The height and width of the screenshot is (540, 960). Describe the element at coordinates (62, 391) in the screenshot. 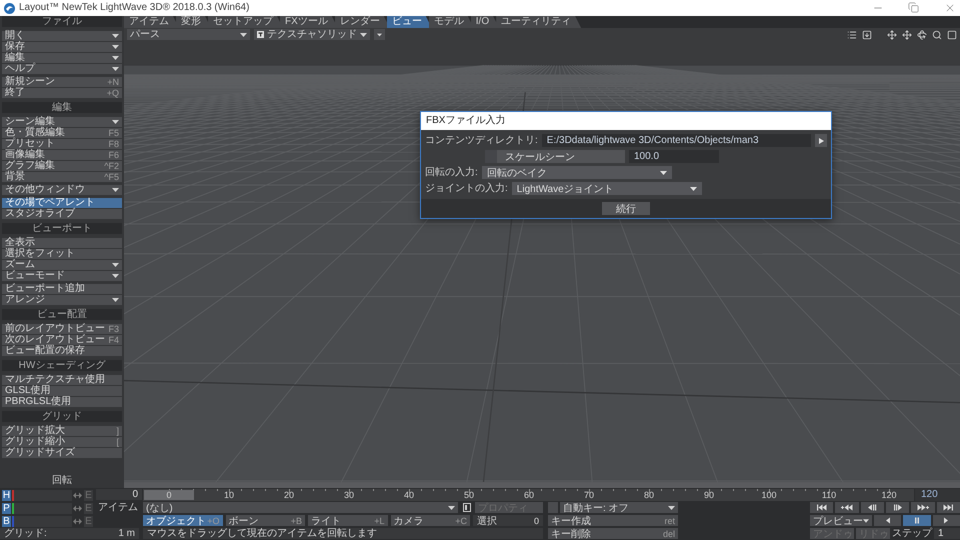

I see `menu-item: GLSL使用` at that location.